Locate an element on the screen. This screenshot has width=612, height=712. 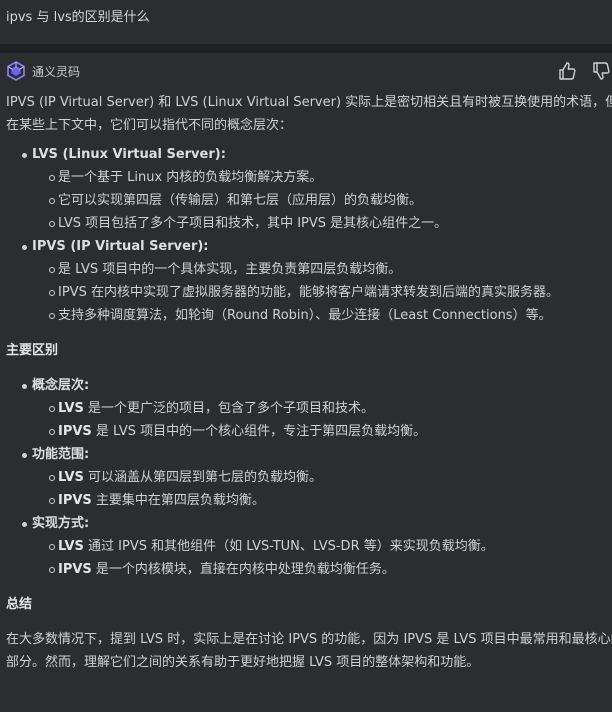
list-item: LVS 可以涵盖从第四层到第七层的负载均衡。 is located at coordinates (309, 477).